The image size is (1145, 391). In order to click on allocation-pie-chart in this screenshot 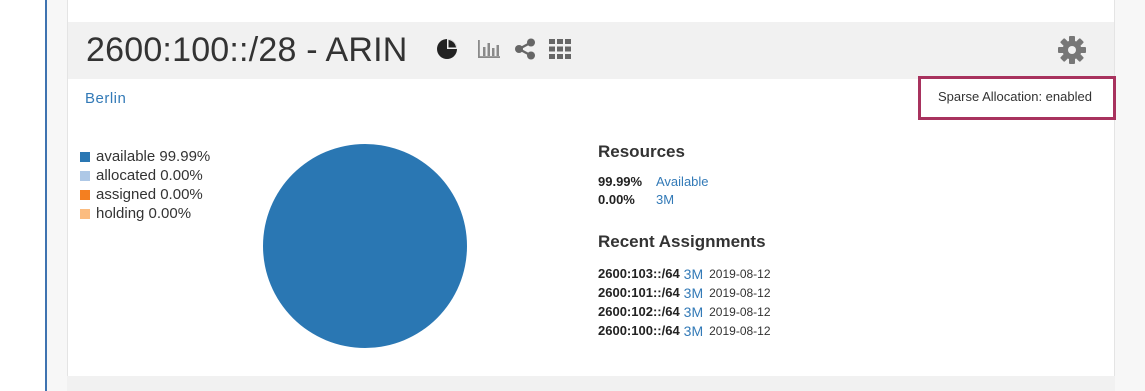, I will do `click(365, 248)`.